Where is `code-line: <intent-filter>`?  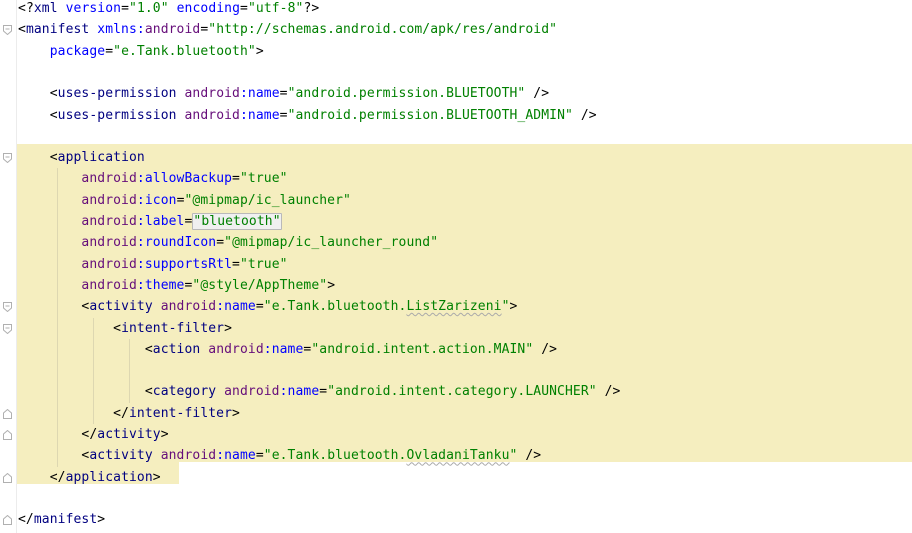
code-line: <intent-filter> is located at coordinates (125, 328).